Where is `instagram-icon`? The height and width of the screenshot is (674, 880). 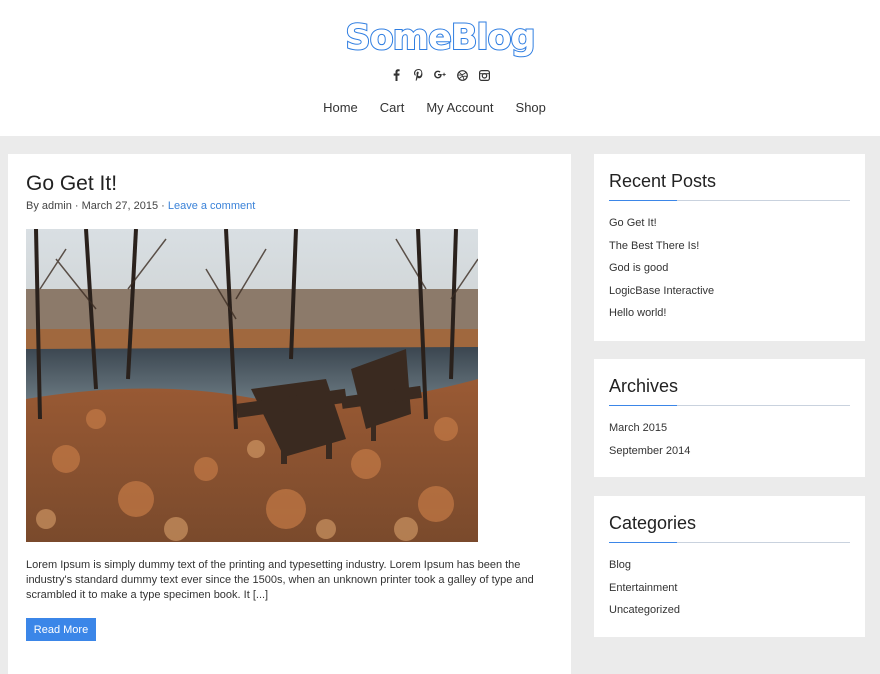 instagram-icon is located at coordinates (484, 75).